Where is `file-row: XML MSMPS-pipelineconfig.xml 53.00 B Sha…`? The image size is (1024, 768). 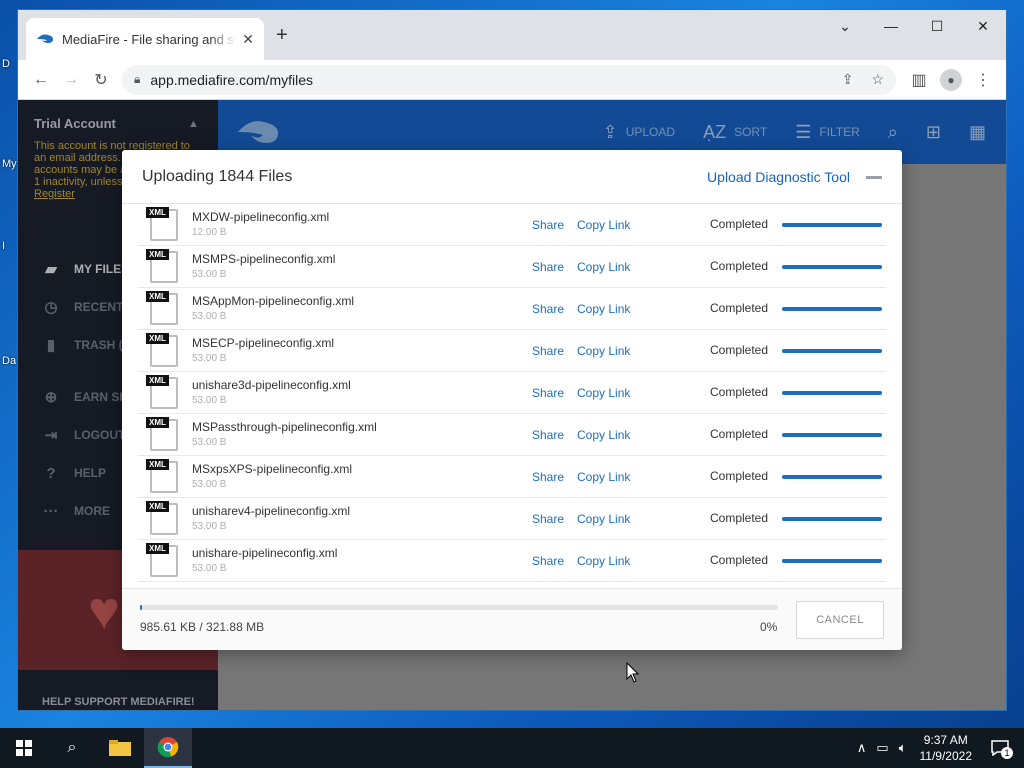
file-row: XML MSMPS-pipelineconfig.xml 53.00 B Sha… is located at coordinates (512, 267).